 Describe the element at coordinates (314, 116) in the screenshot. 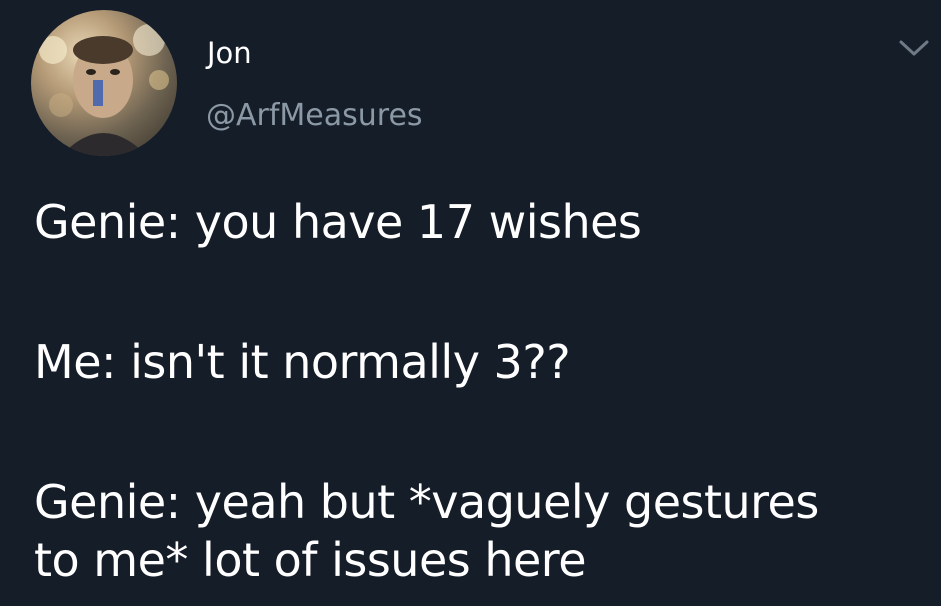

I see `username-handle: @ArfMeasures` at that location.